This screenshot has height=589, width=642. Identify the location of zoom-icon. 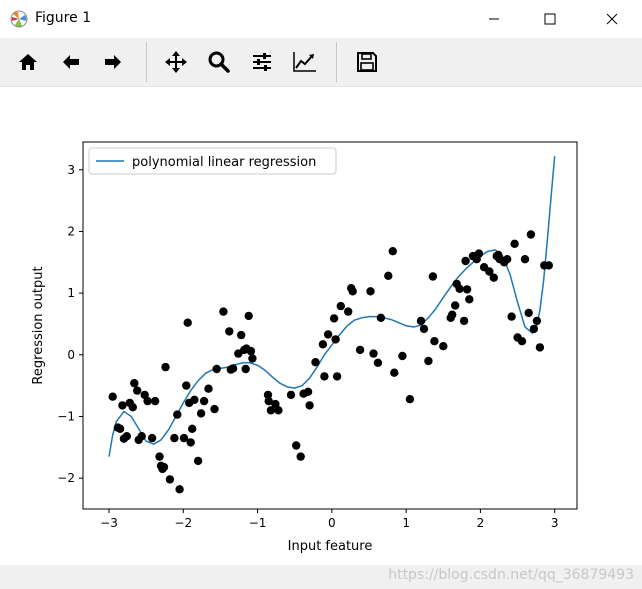
(219, 62).